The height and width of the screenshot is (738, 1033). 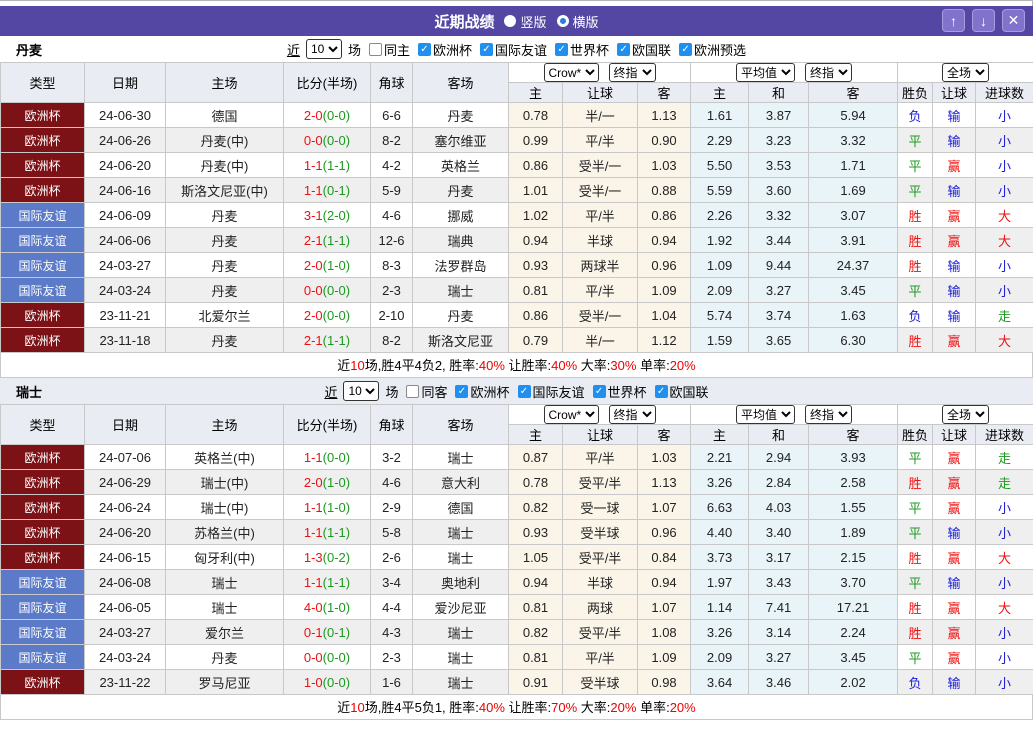 I want to click on same-venue-checkbox: 同主, so click(x=389, y=49).